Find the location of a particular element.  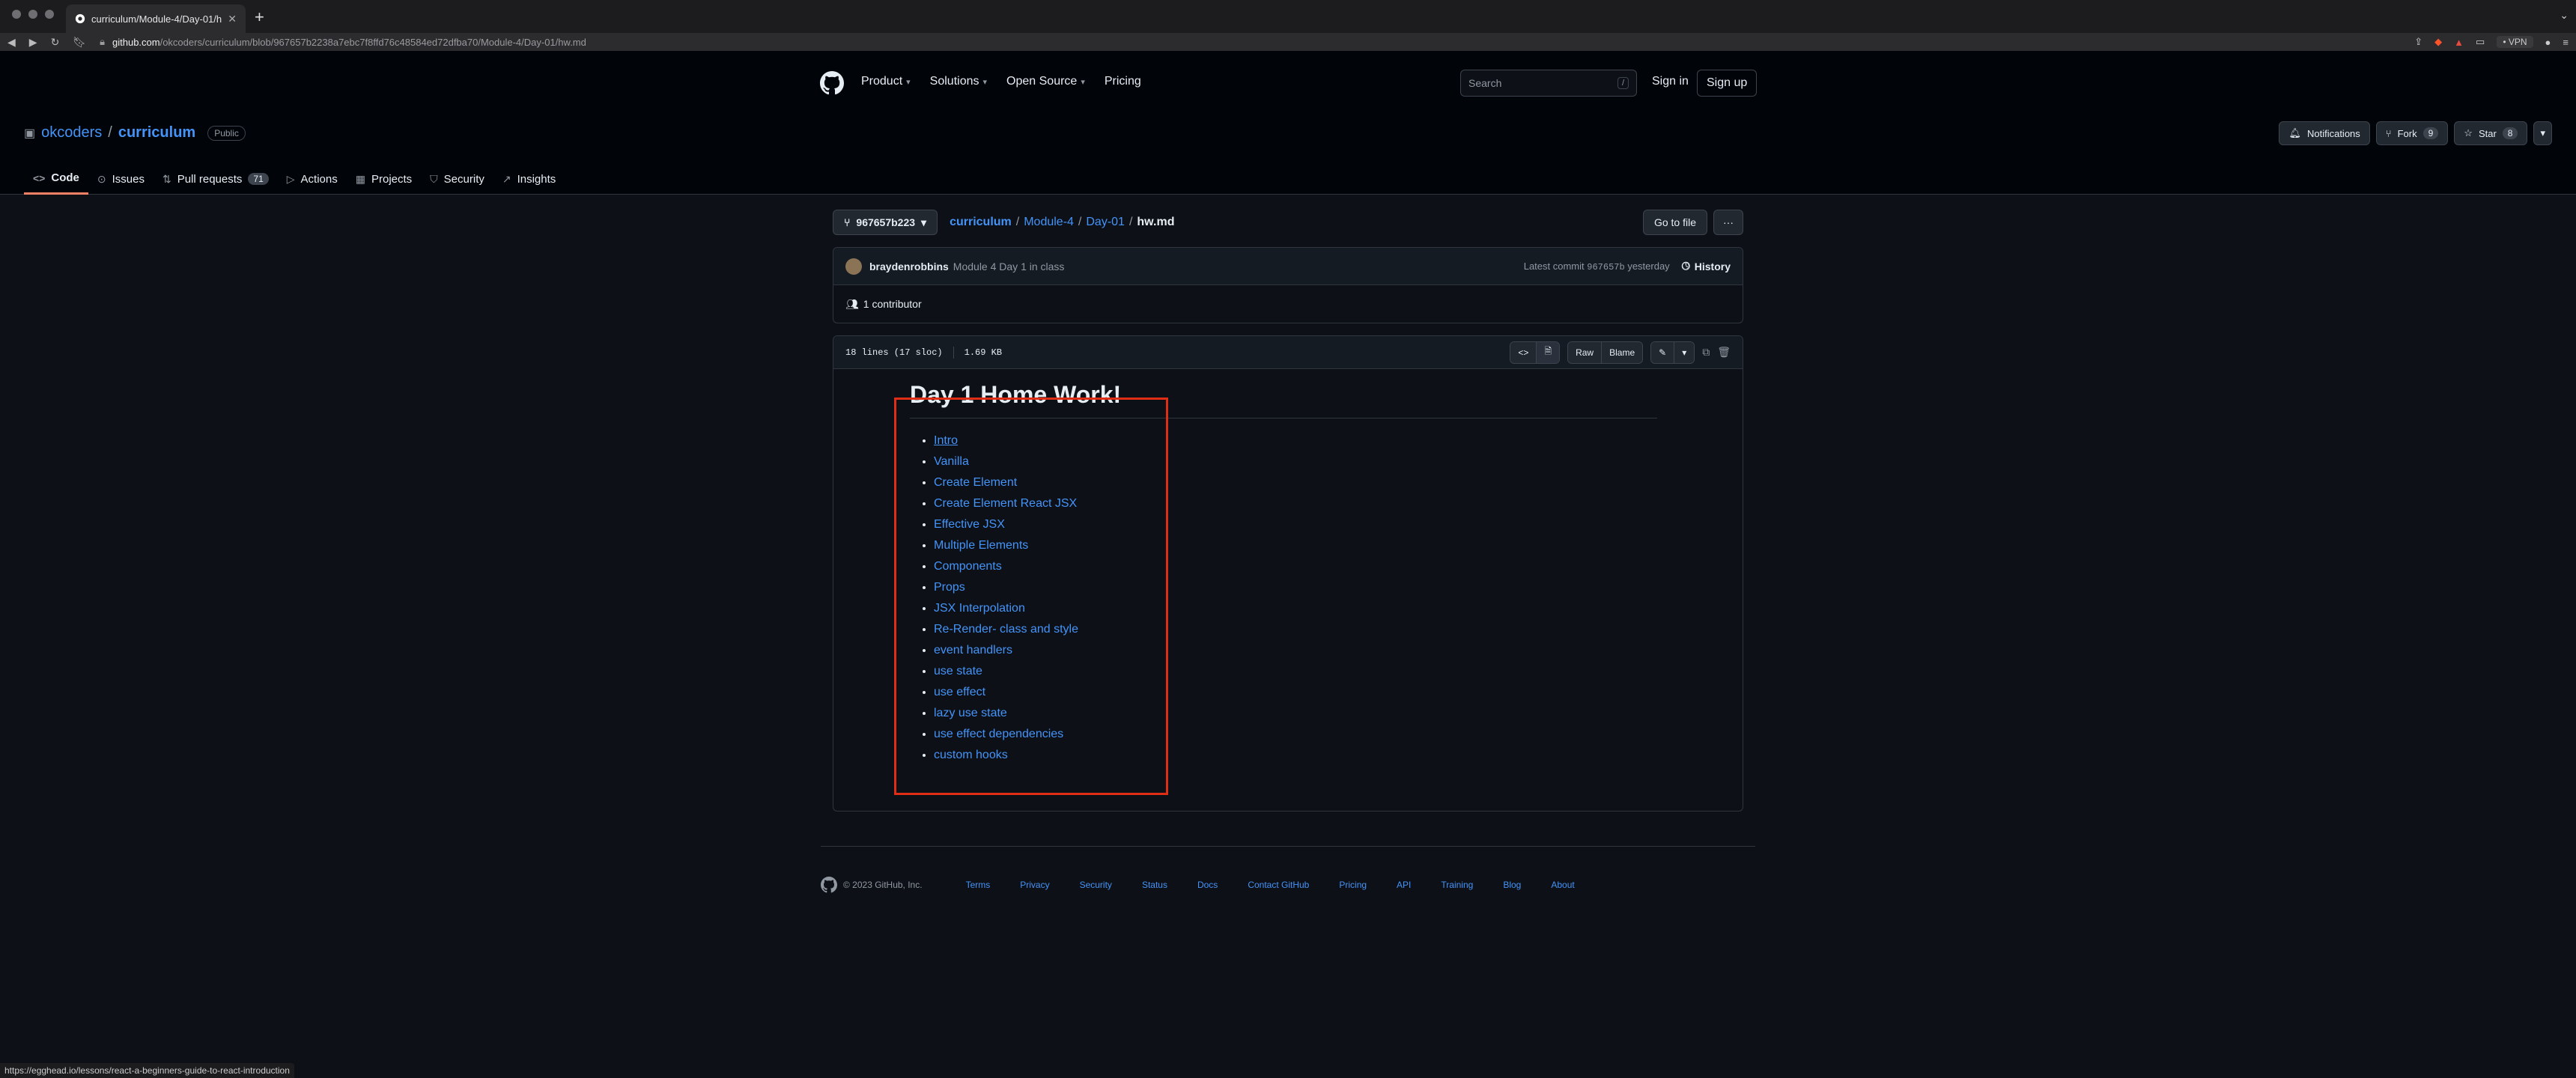

commit-author-link: braydenrobbins is located at coordinates (909, 266).